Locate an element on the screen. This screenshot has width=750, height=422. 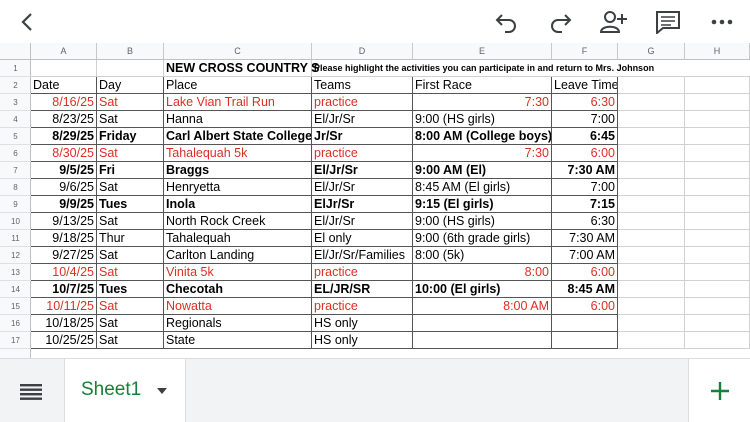
dropdown-caret-icon is located at coordinates (162, 391).